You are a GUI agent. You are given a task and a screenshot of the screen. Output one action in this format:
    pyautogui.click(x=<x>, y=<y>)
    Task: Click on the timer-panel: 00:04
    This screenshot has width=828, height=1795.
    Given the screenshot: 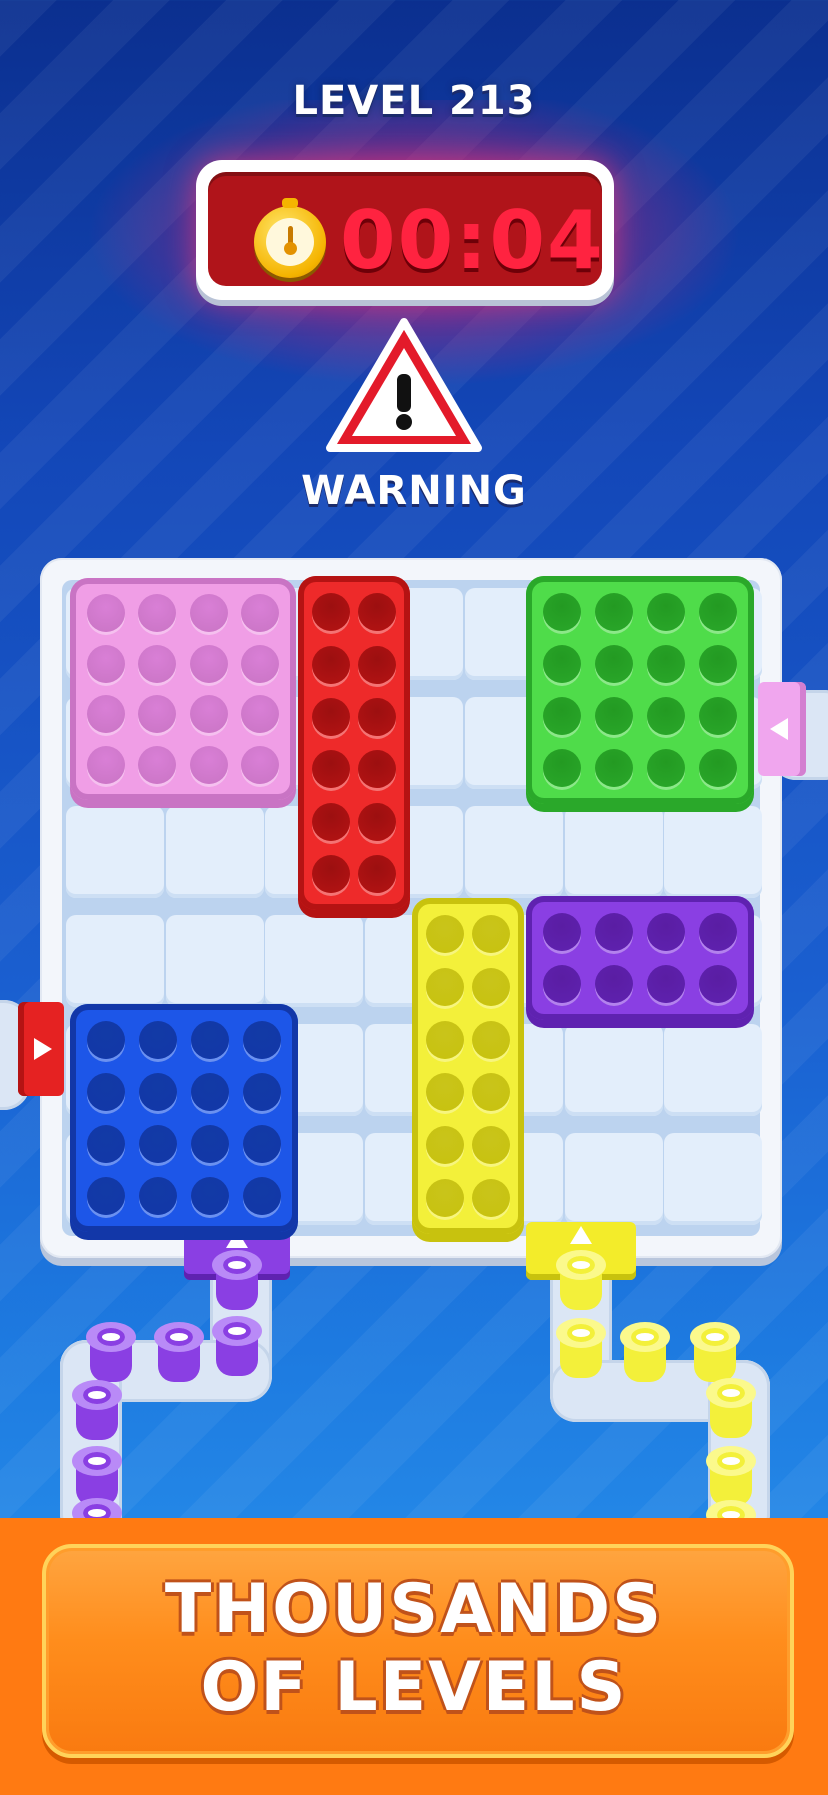 What is the action you would take?
    pyautogui.click(x=405, y=230)
    